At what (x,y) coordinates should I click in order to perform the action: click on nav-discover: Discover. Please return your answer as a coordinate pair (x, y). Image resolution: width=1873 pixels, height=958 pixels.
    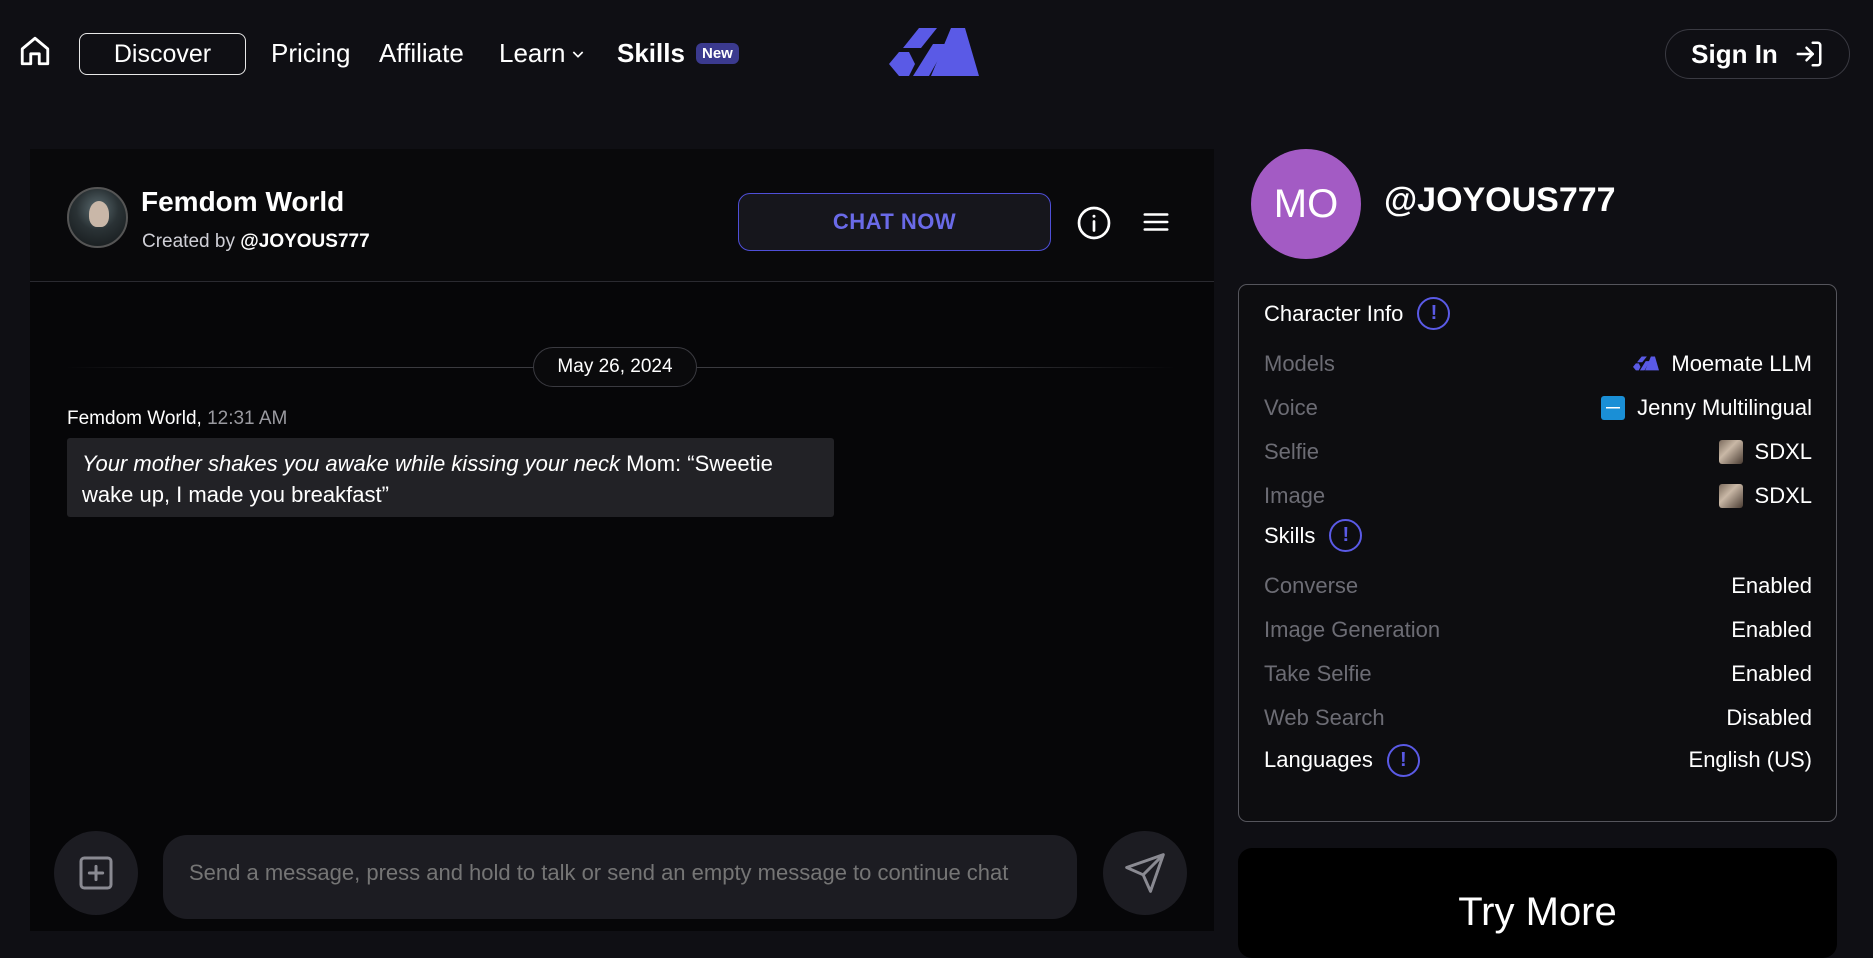
    Looking at the image, I should click on (162, 54).